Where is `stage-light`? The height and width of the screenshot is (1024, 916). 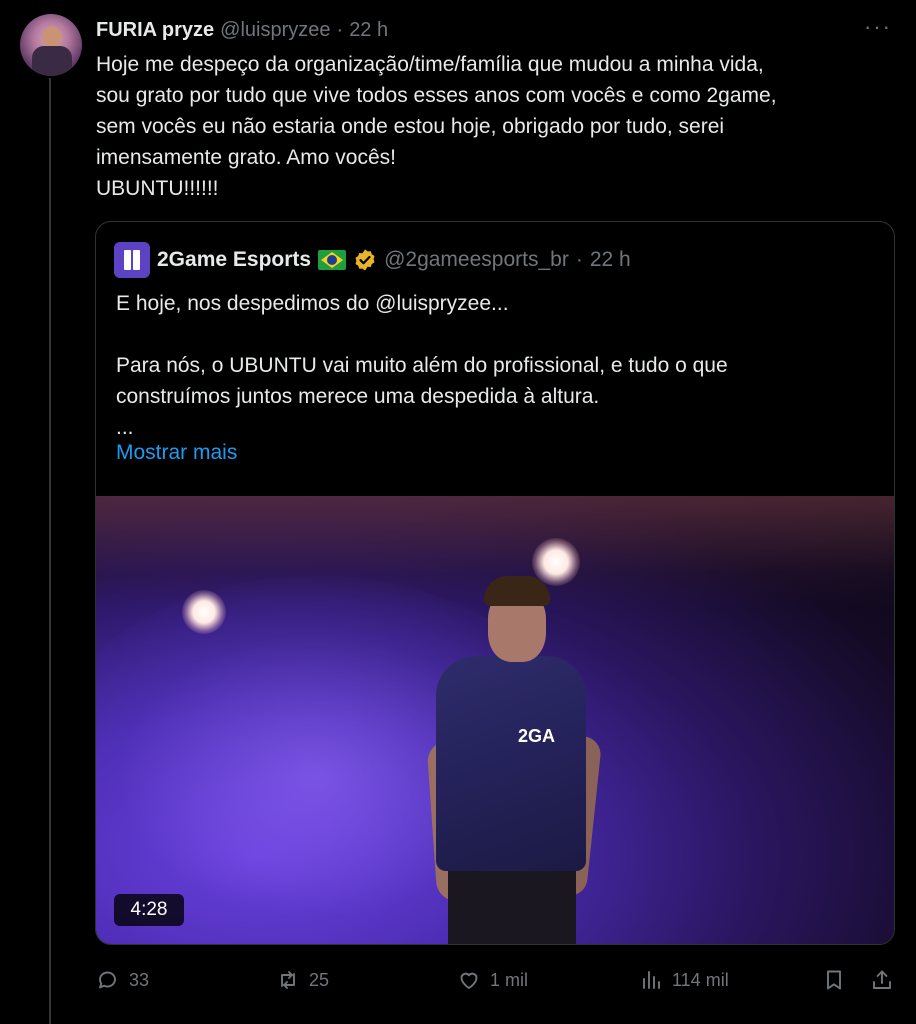 stage-light is located at coordinates (204, 612).